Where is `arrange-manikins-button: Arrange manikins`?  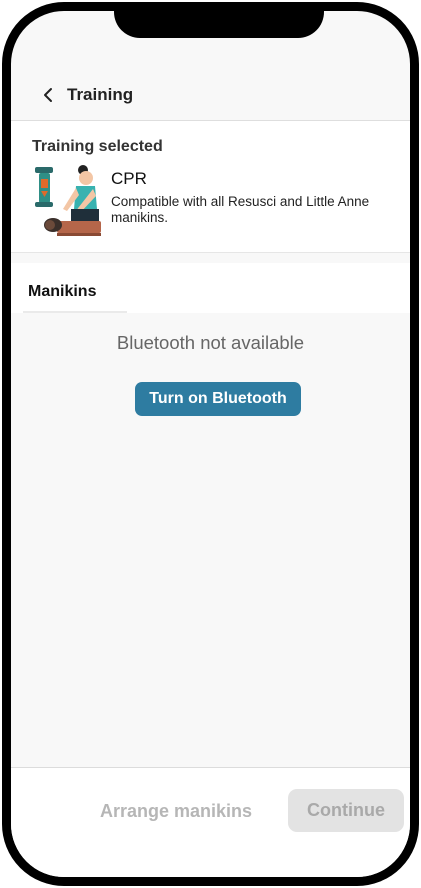 arrange-manikins-button: Arrange manikins is located at coordinates (176, 811).